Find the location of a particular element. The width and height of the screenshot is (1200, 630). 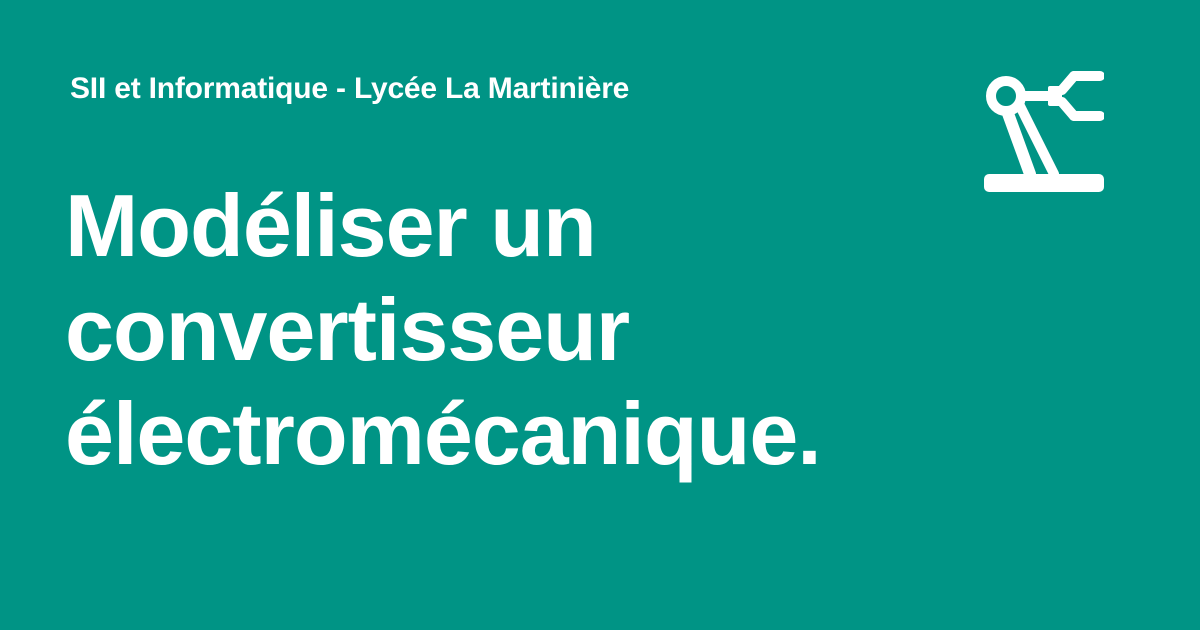

title-line: convertisseur is located at coordinates (347, 329).